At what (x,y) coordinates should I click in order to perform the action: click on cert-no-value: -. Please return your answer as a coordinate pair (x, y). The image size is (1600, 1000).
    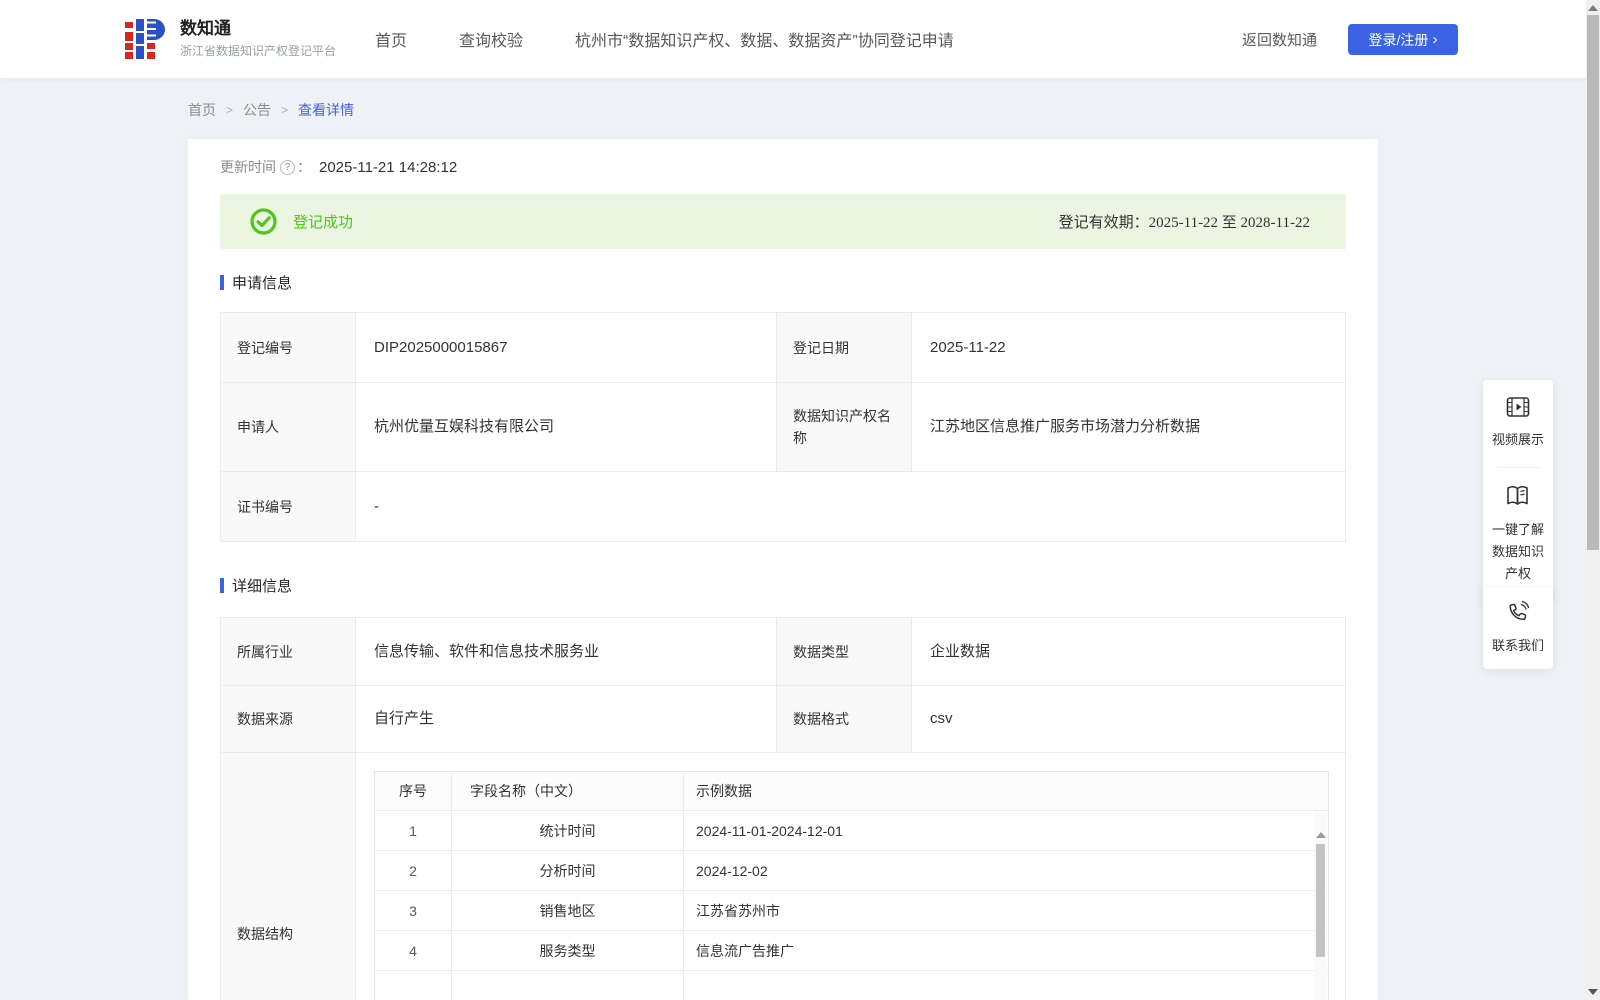
    Looking at the image, I should click on (851, 507).